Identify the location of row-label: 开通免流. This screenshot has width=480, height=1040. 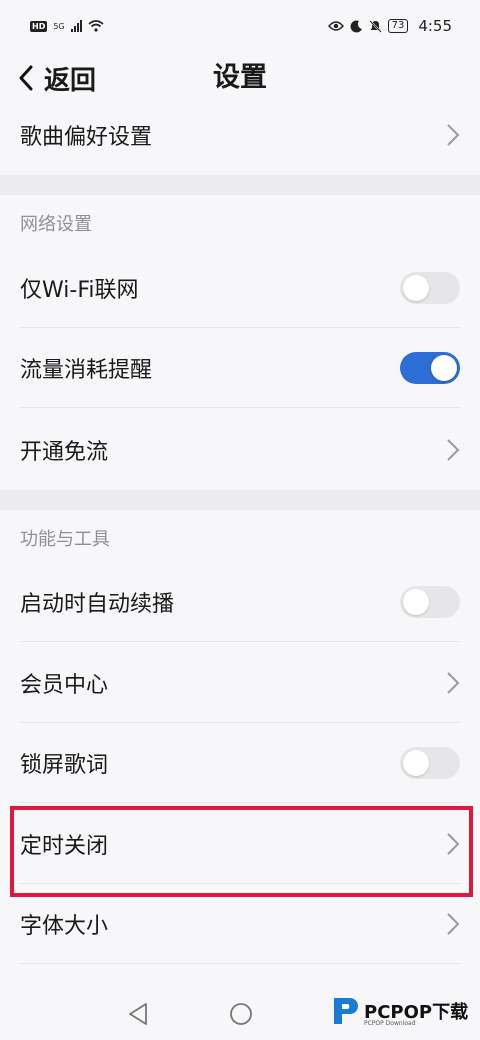
(64, 452).